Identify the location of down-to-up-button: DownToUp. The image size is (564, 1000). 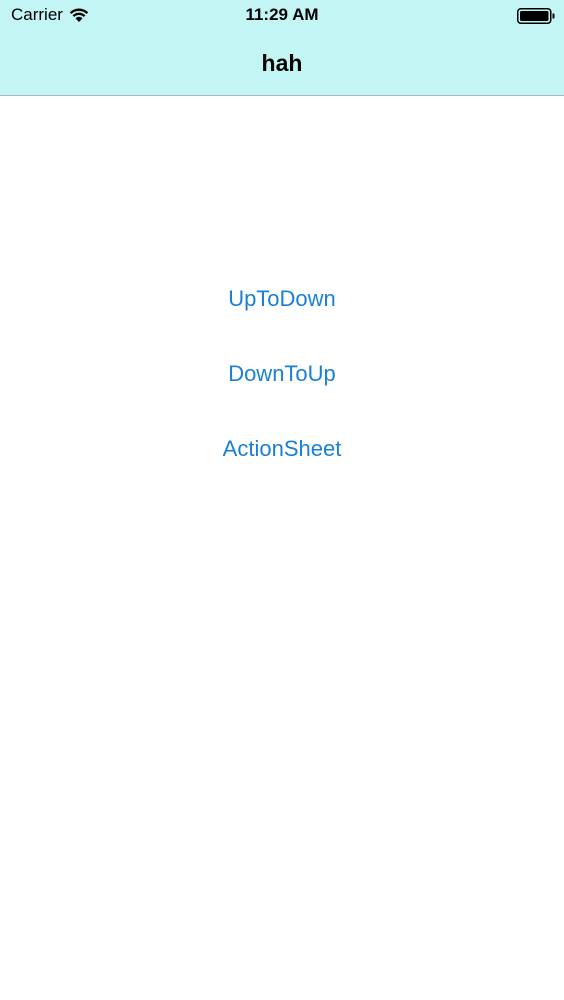
(282, 374).